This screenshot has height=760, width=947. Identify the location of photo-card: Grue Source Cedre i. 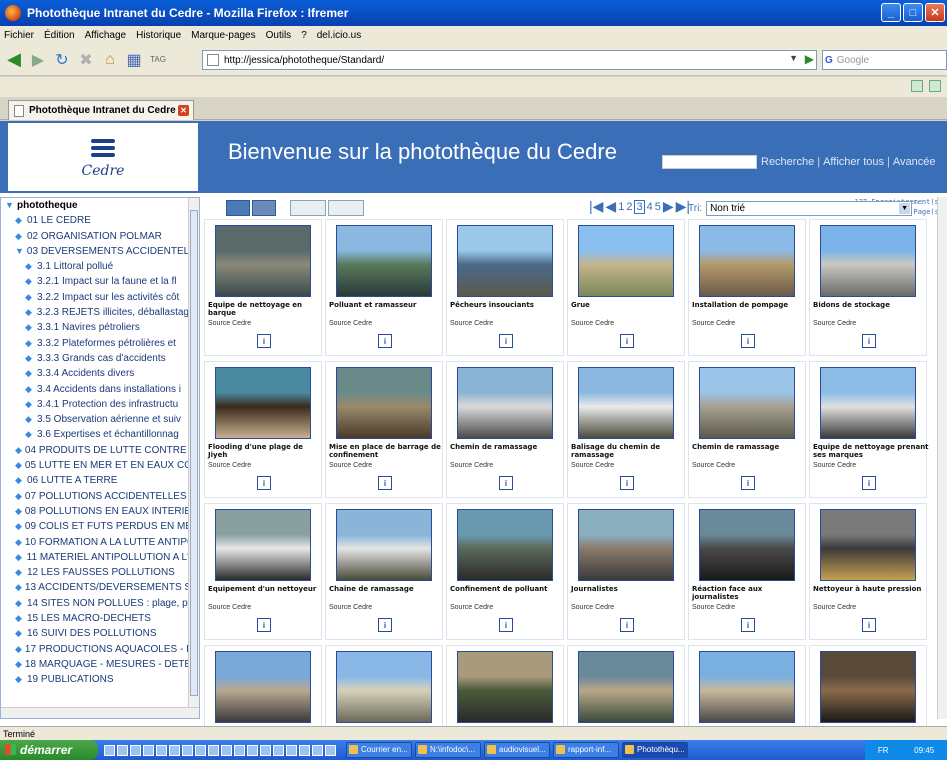
(626, 287).